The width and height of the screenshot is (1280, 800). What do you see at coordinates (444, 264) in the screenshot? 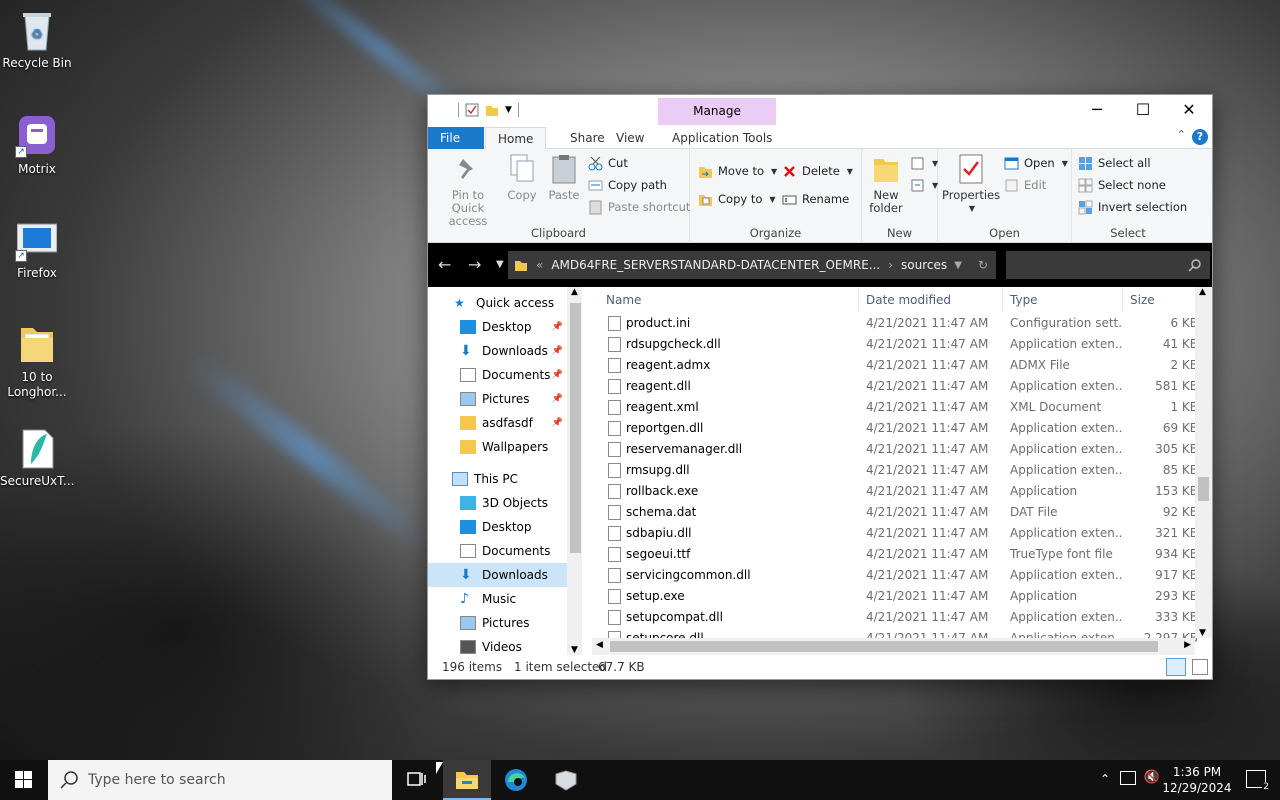
I see `back-arrow-icon: ←` at bounding box center [444, 264].